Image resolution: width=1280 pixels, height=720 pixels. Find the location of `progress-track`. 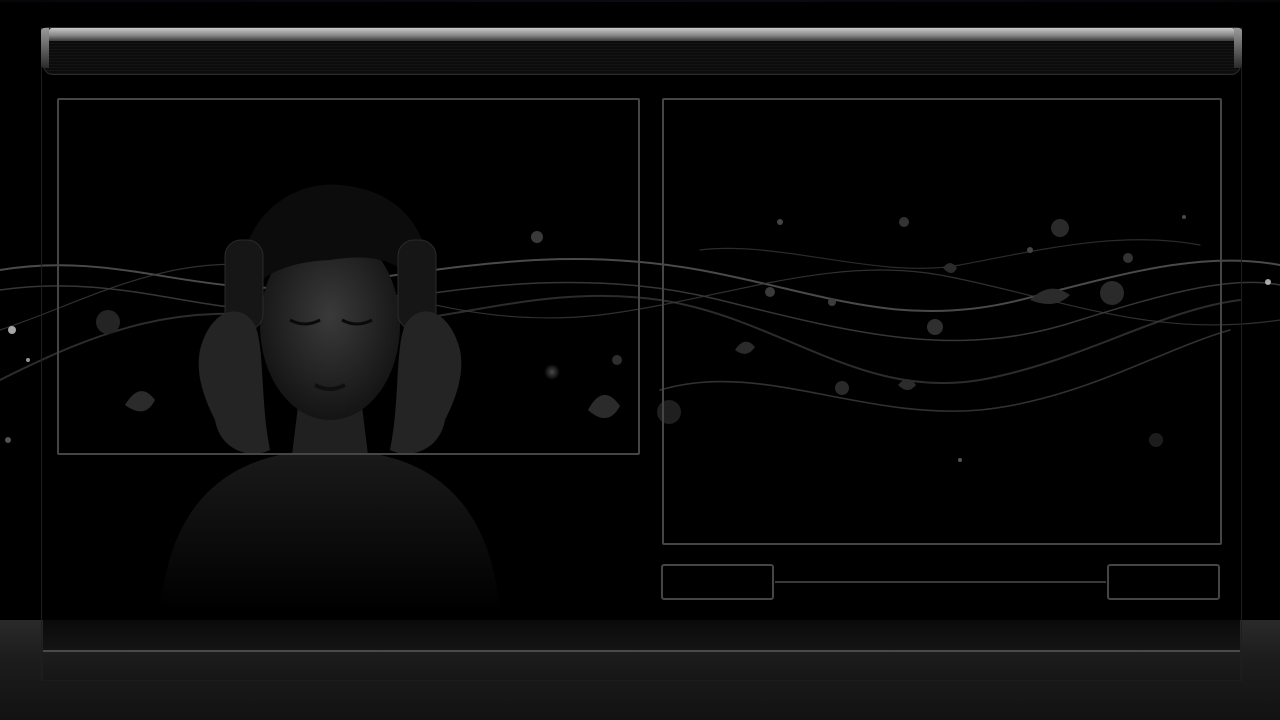

progress-track is located at coordinates (940, 582).